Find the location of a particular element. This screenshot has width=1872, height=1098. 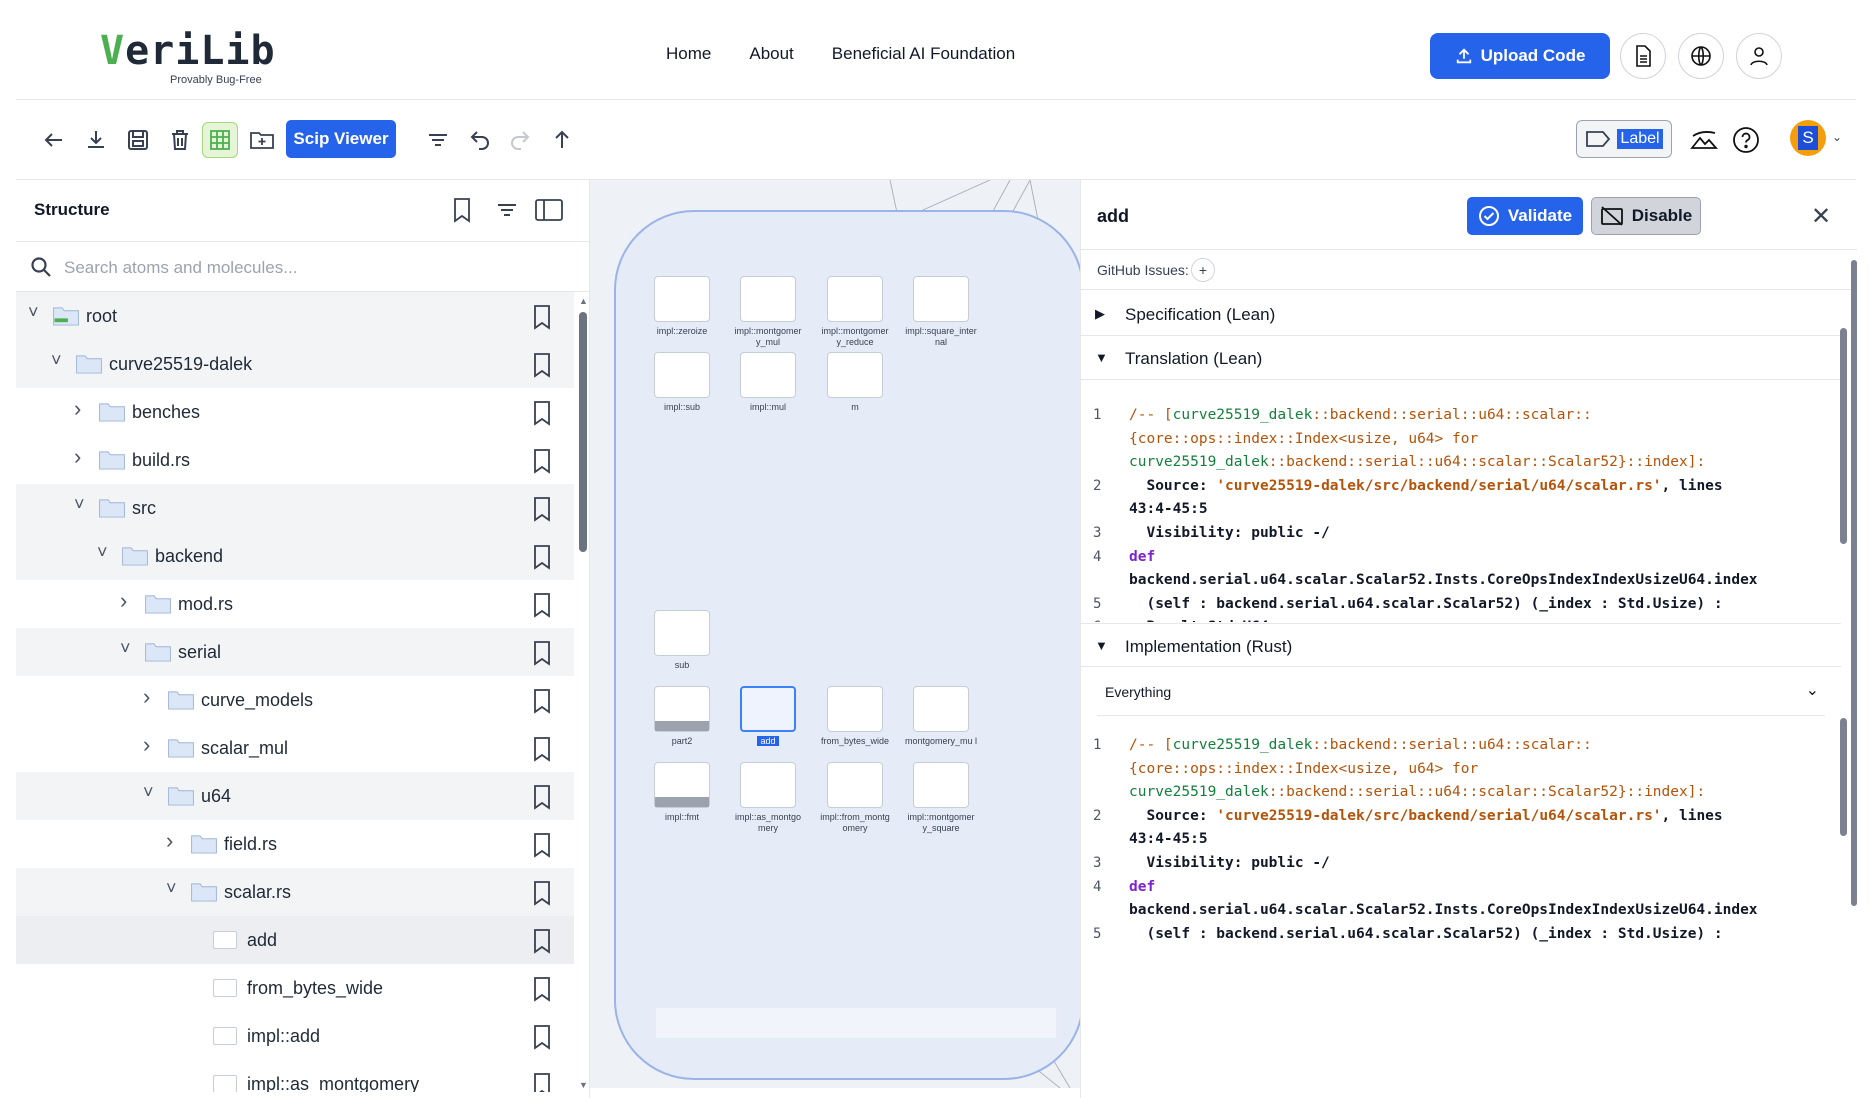

tree-row: ˅ scalar.rs is located at coordinates (295, 892).